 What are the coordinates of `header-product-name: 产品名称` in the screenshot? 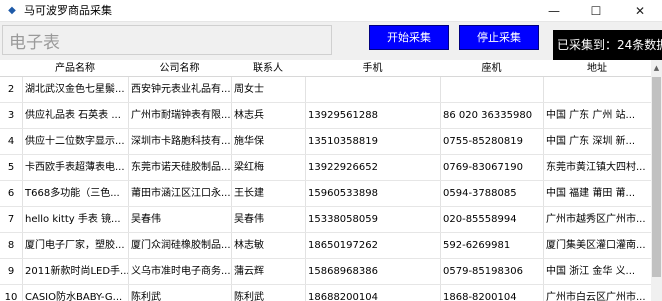 It's located at (75, 68).